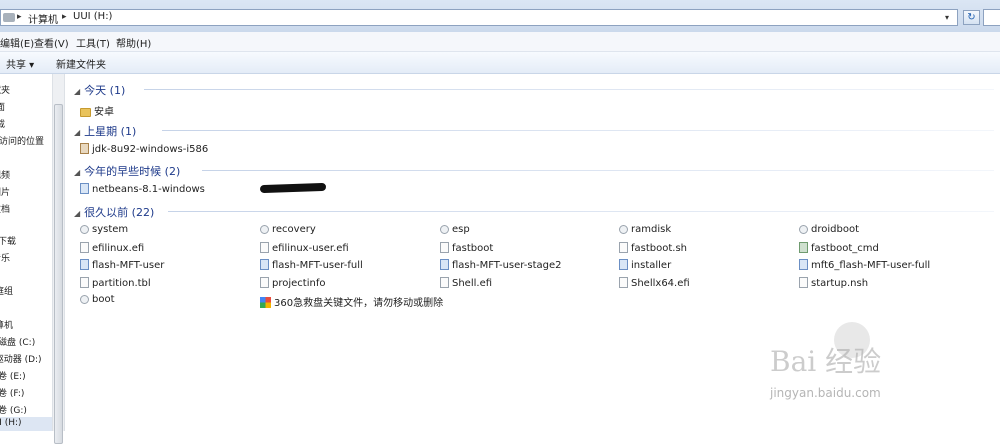 This screenshot has height=444, width=1000. What do you see at coordinates (653, 248) in the screenshot?
I see `file-item: fastboot.sh` at bounding box center [653, 248].